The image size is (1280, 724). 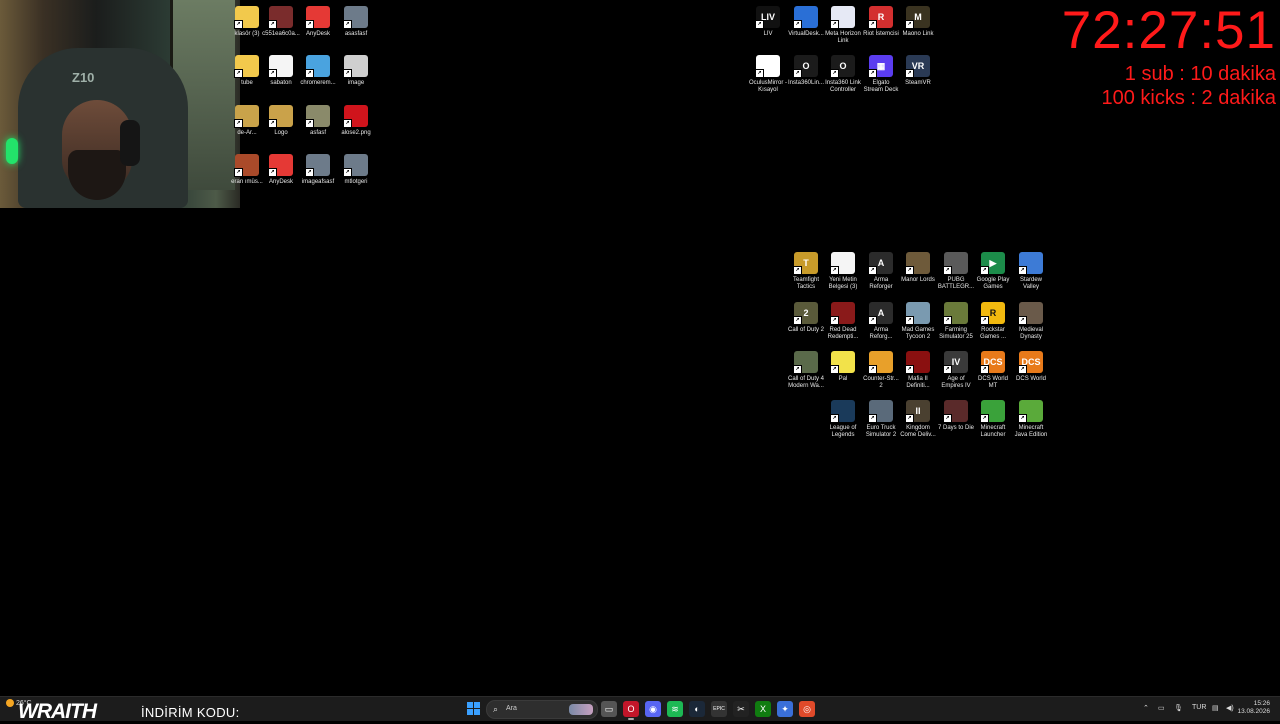 What do you see at coordinates (881, 74) in the screenshot?
I see `desktop-shortcut: ▦ ↗ Elgato Stream Deck` at bounding box center [881, 74].